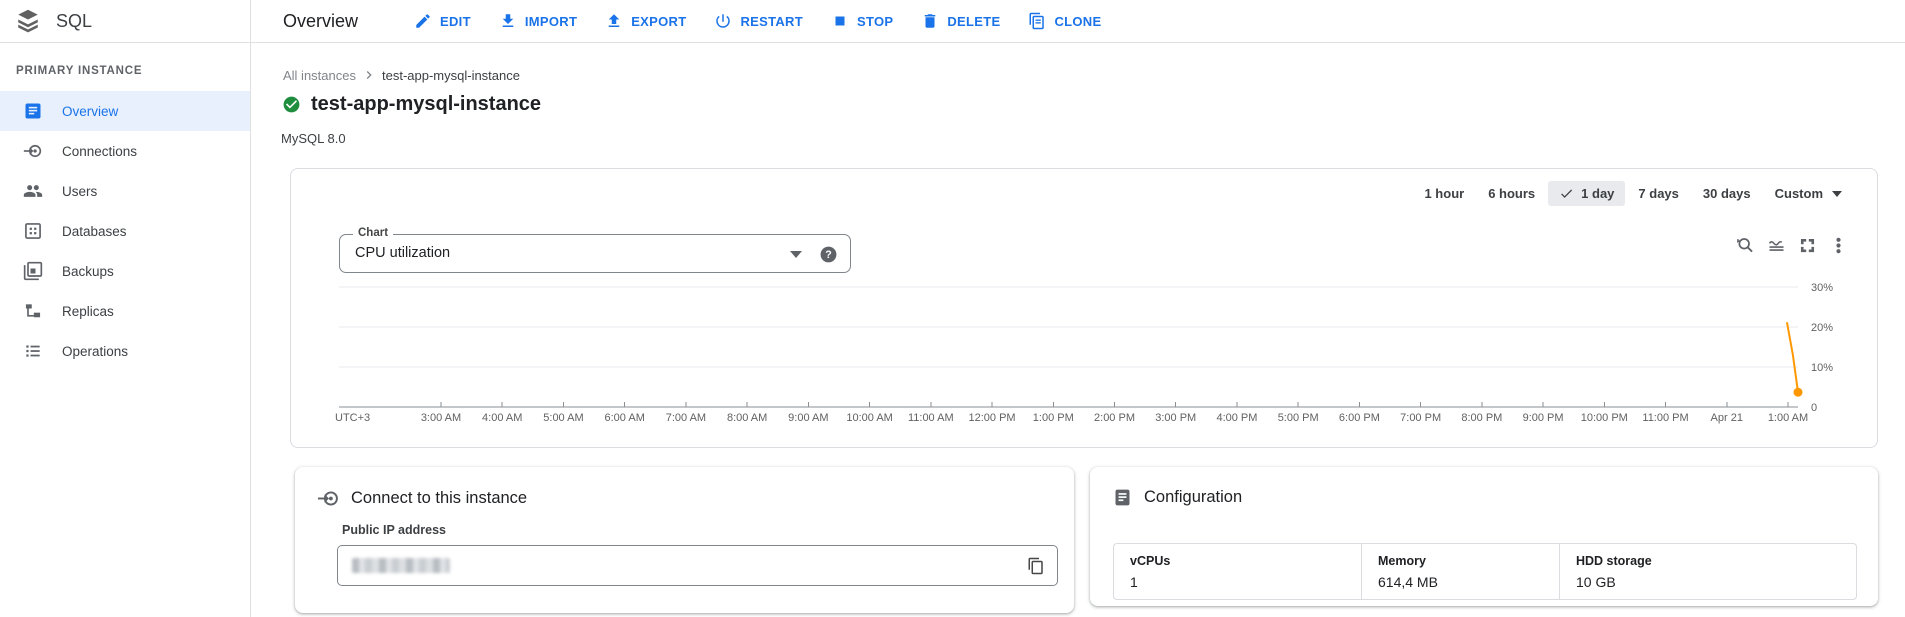 The width and height of the screenshot is (1905, 617). What do you see at coordinates (125, 191) in the screenshot?
I see `sidebar-item-users: Users` at bounding box center [125, 191].